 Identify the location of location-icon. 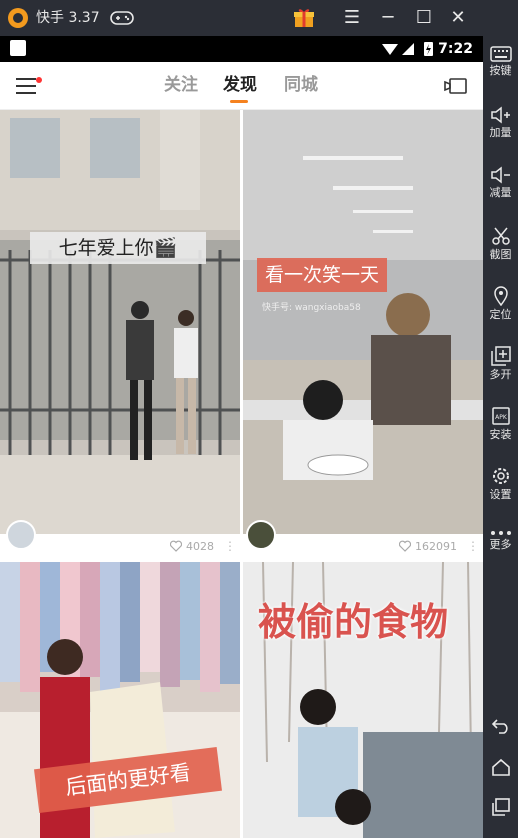
(500, 296).